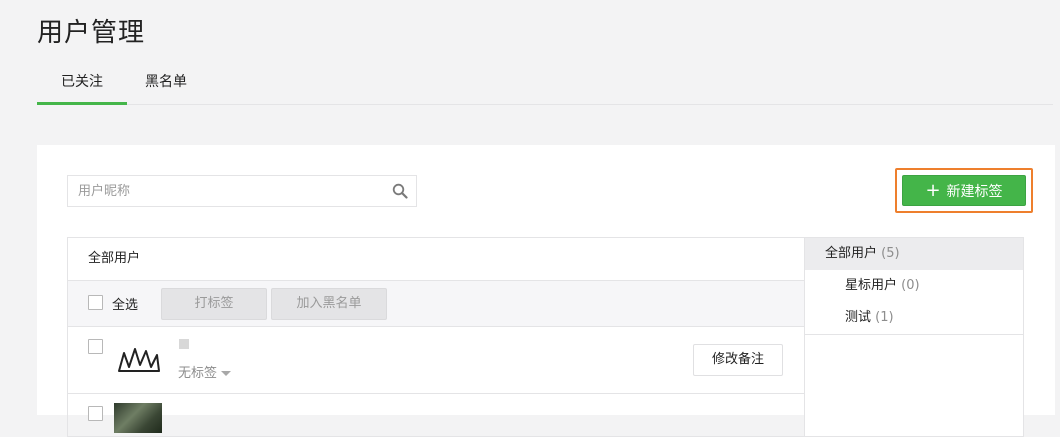 This screenshot has height=437, width=1060. I want to click on search-icon, so click(400, 191).